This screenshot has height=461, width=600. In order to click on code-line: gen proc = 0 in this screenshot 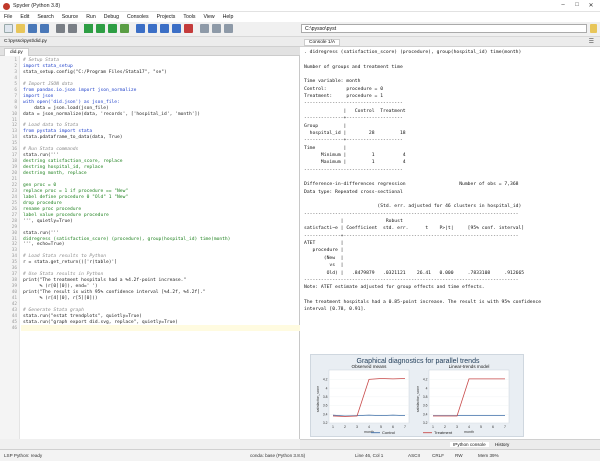, I will do `click(40, 185)`.